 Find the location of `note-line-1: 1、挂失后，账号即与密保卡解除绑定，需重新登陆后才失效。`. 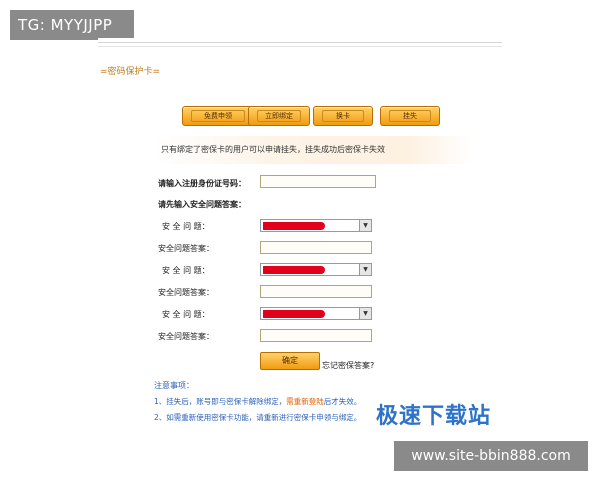

note-line-1: 1、挂失后，账号即与密保卡解除绑定，需重新登陆后才失效。 is located at coordinates (257, 401).